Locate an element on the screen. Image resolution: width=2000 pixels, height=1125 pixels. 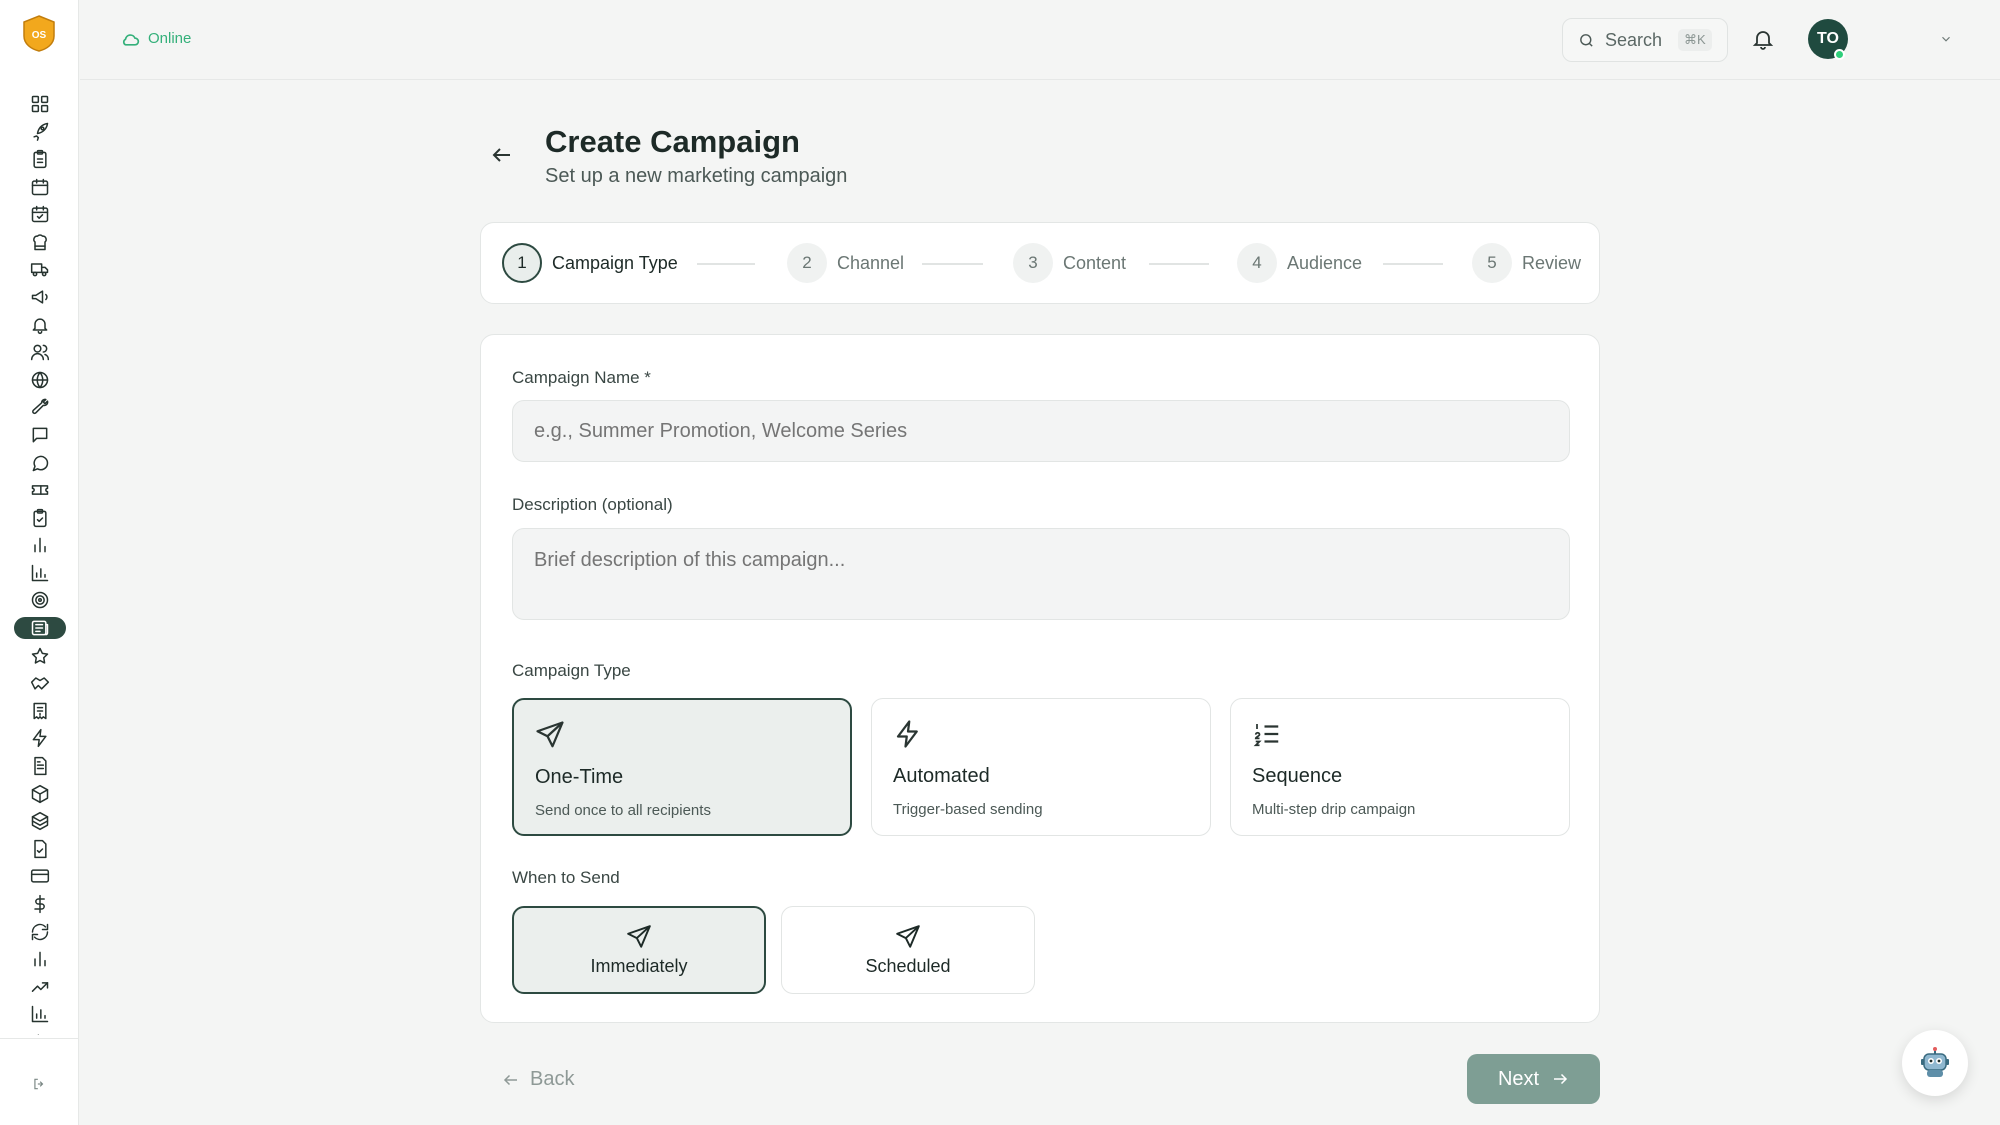
sidebar-item-ticket is located at coordinates (40, 490).